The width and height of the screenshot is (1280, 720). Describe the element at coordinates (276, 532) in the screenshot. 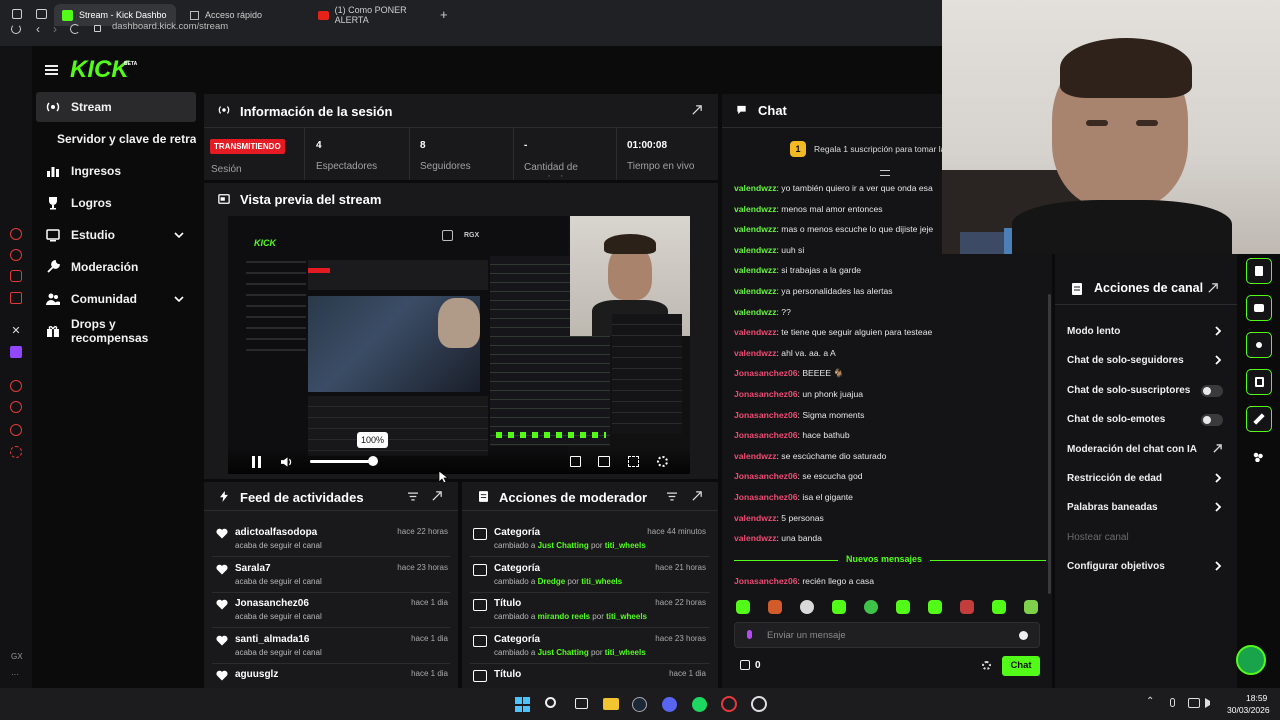

I see `activity-username: adictoalfasodopa` at that location.